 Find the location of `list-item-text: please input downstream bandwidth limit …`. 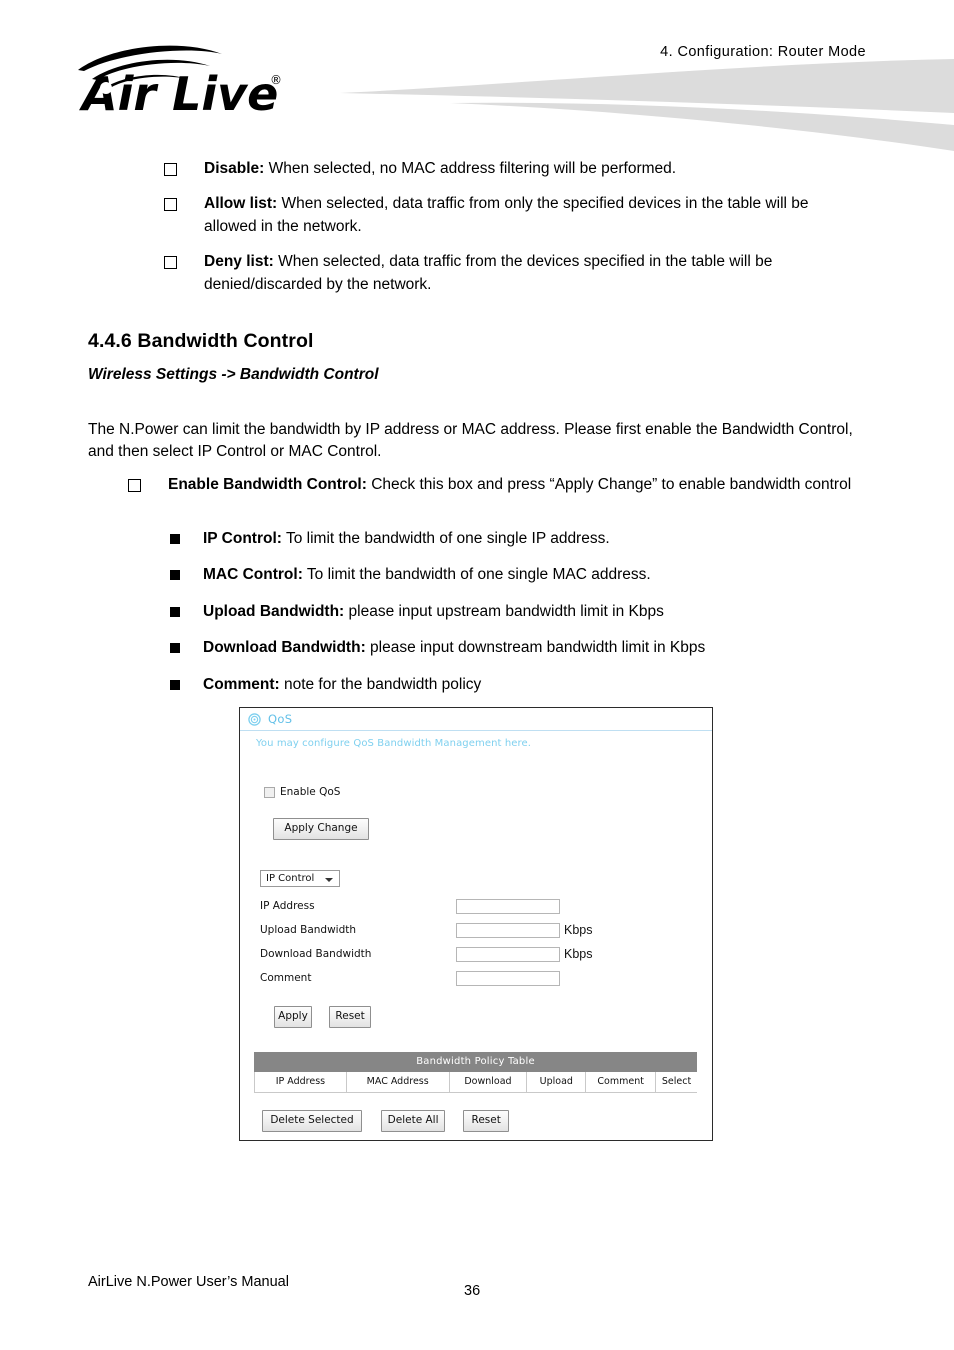

list-item-text: please input downstream bandwidth limit … is located at coordinates (535, 648).